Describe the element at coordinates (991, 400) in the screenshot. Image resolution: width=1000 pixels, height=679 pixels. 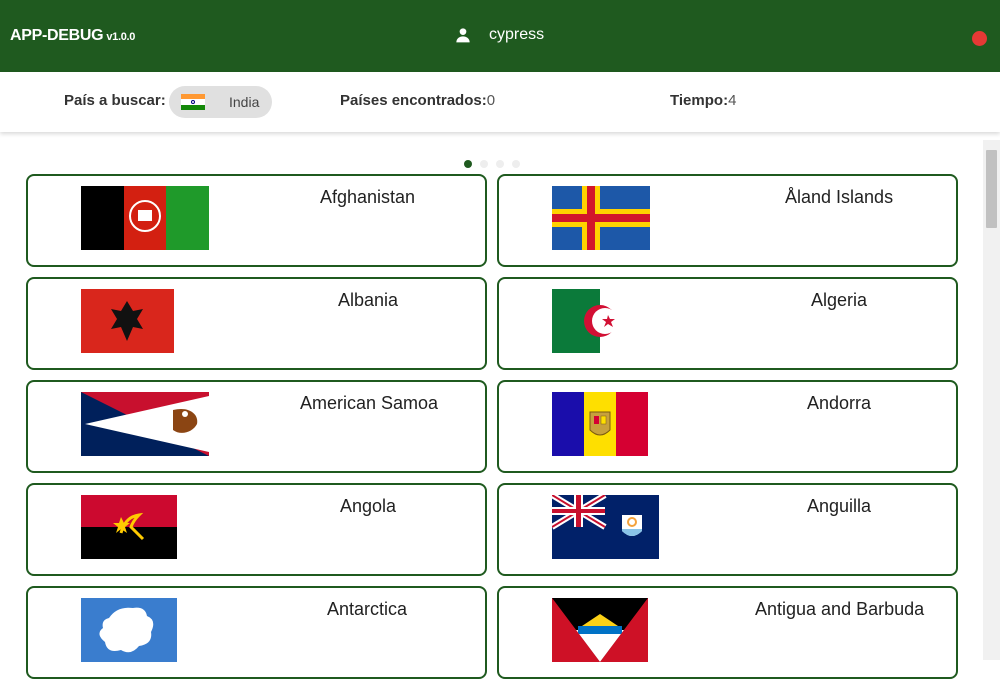
I see `vertical-scrollbar` at that location.